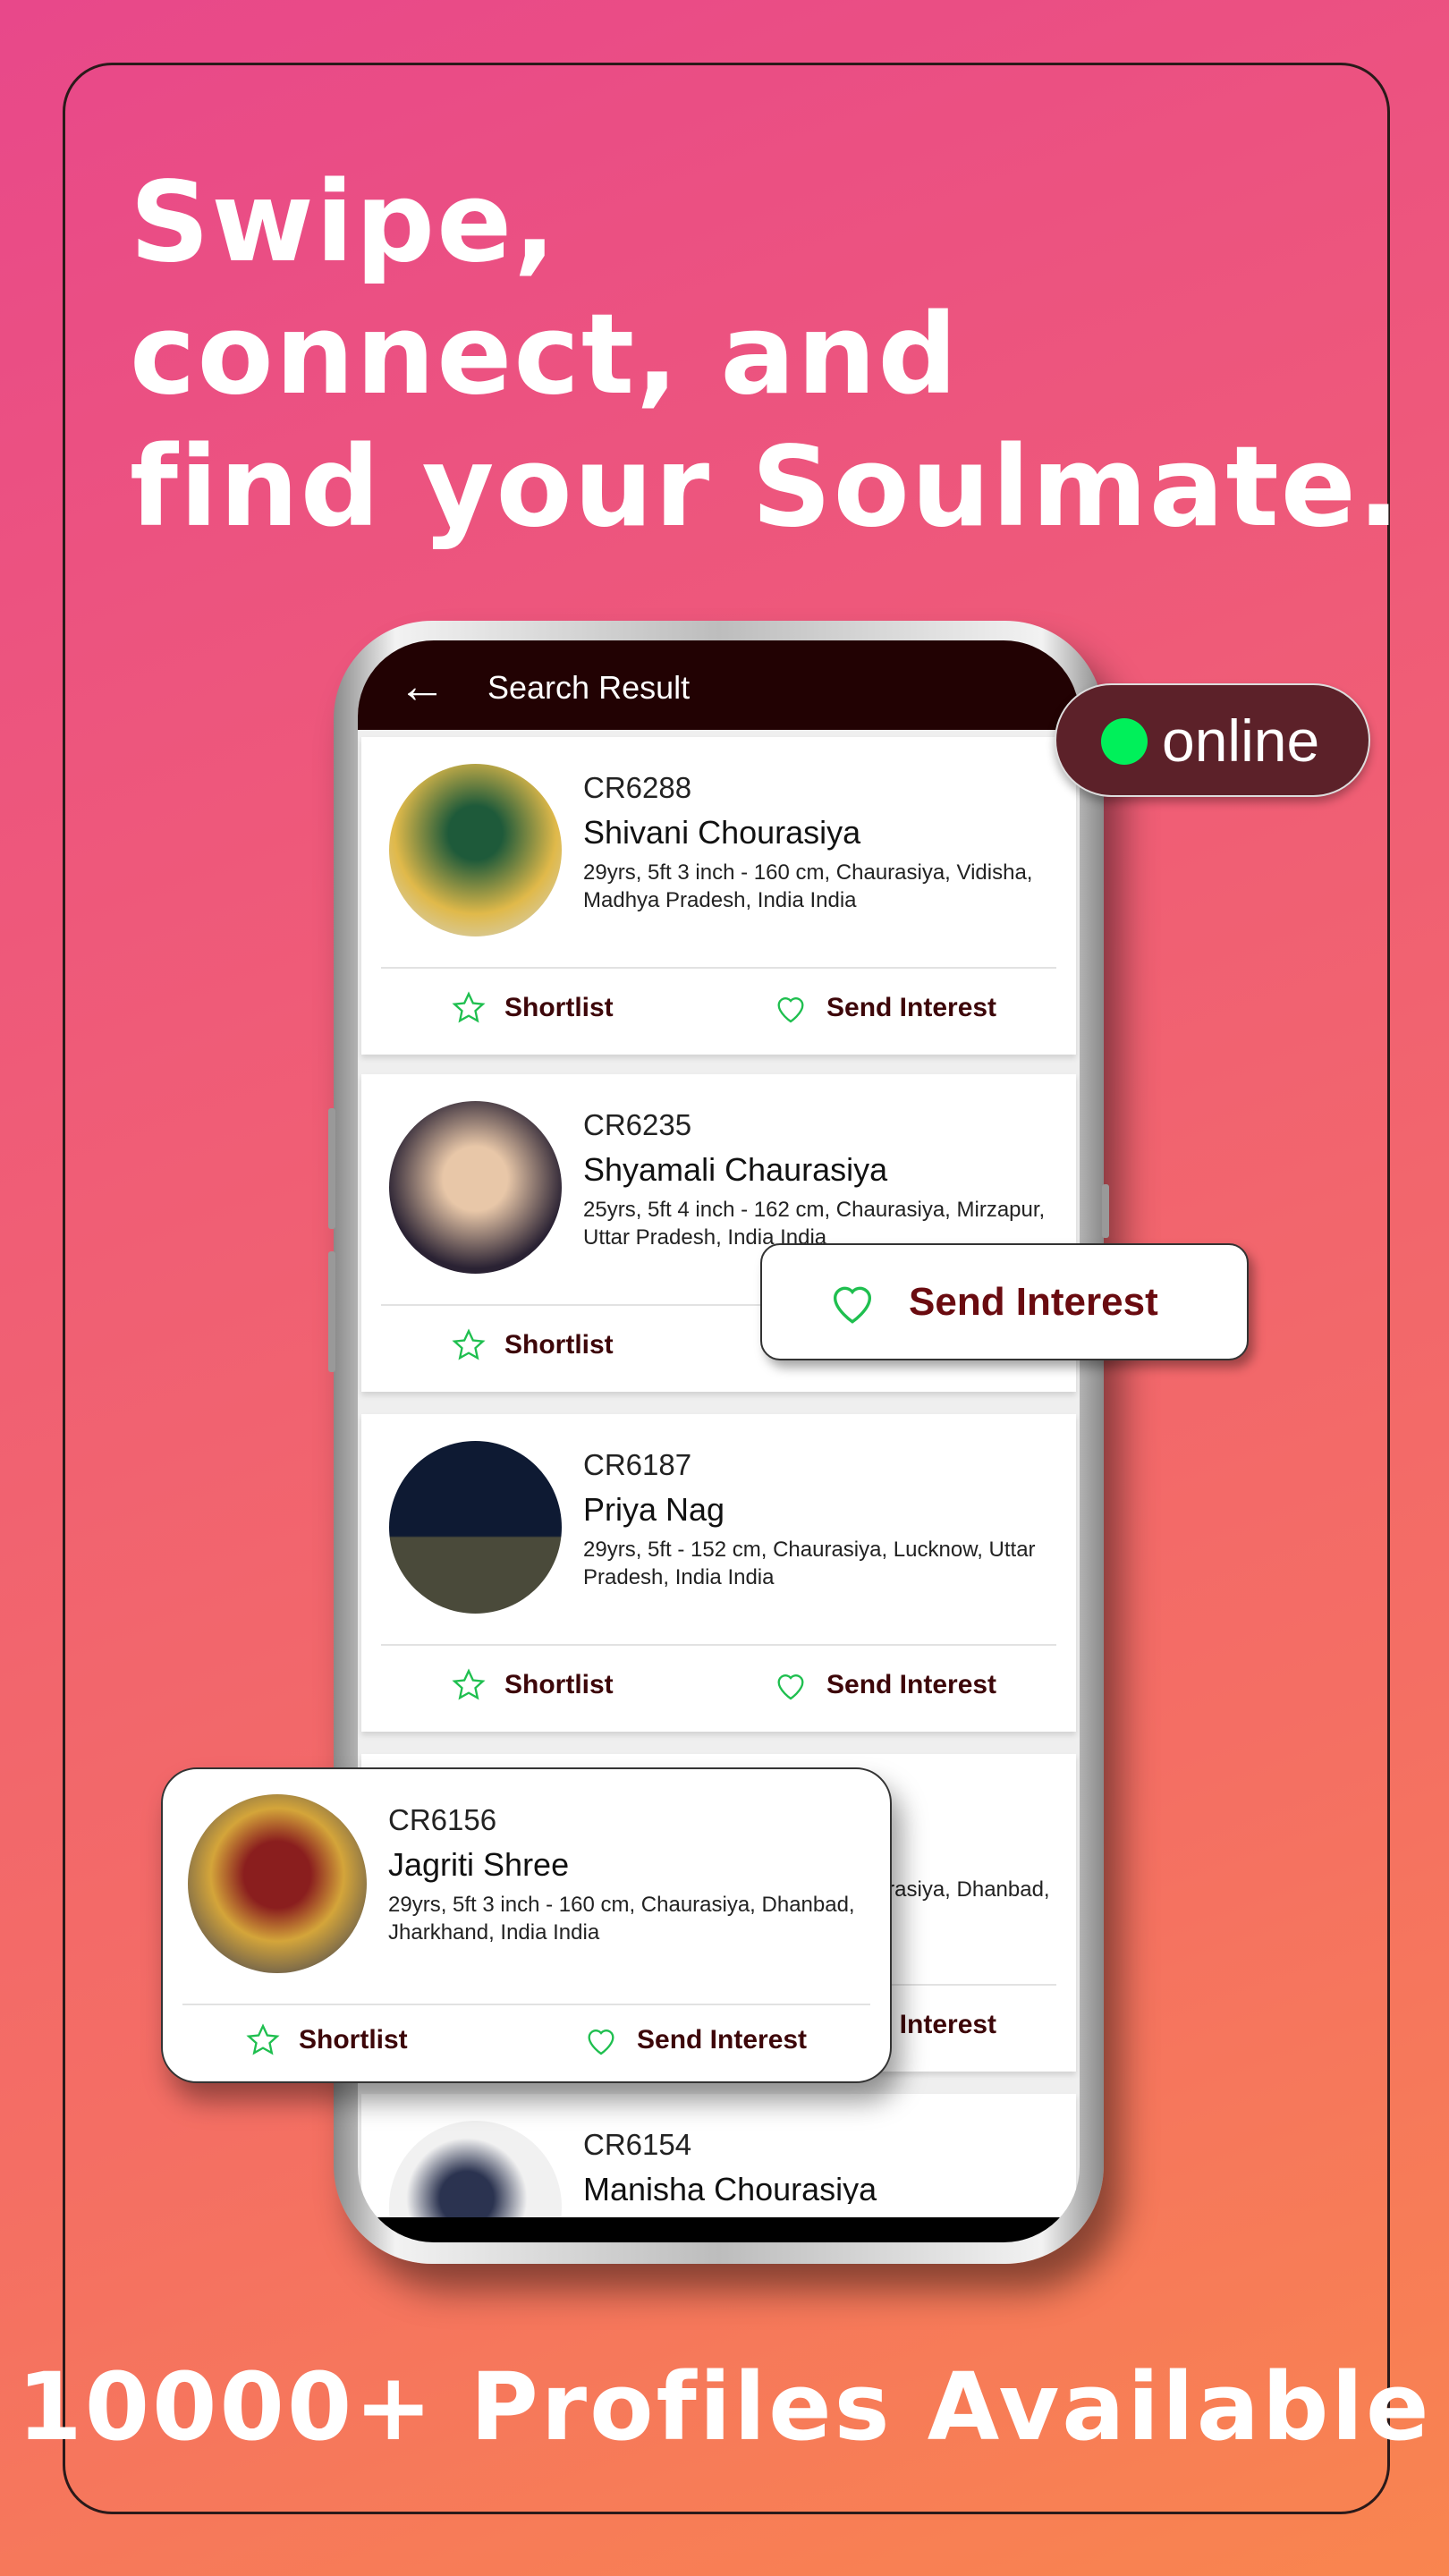 The width and height of the screenshot is (1449, 2576). I want to click on profile-name: Jagriti Shree, so click(478, 1865).